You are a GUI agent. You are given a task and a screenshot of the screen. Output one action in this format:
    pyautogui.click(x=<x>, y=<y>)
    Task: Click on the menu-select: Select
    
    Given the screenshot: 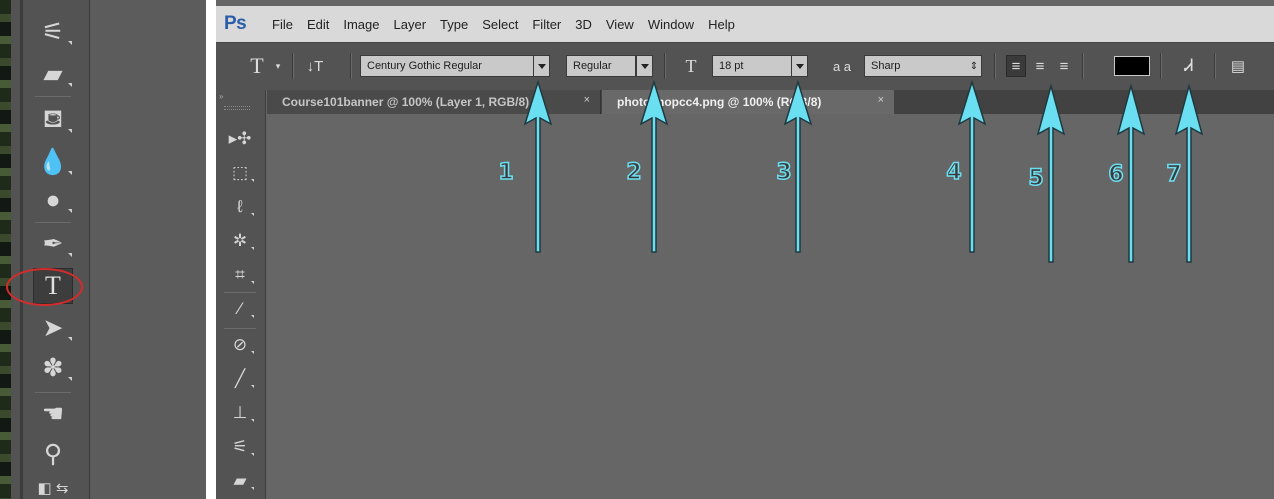 What is the action you would take?
    pyautogui.click(x=500, y=24)
    